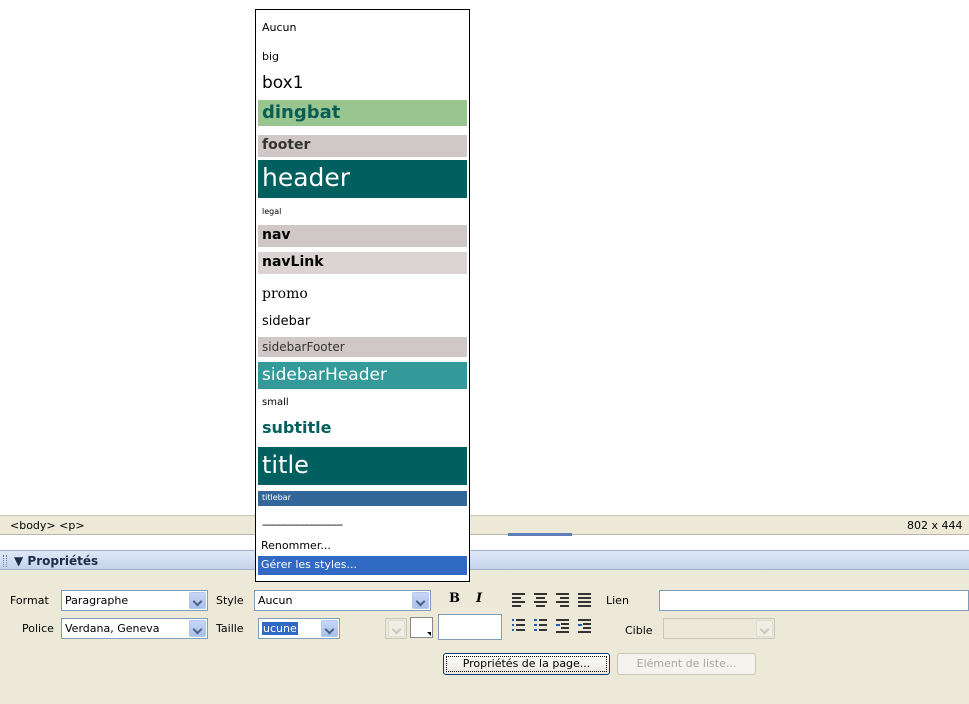 Image resolution: width=969 pixels, height=704 pixels. I want to click on target-select, so click(719, 628).